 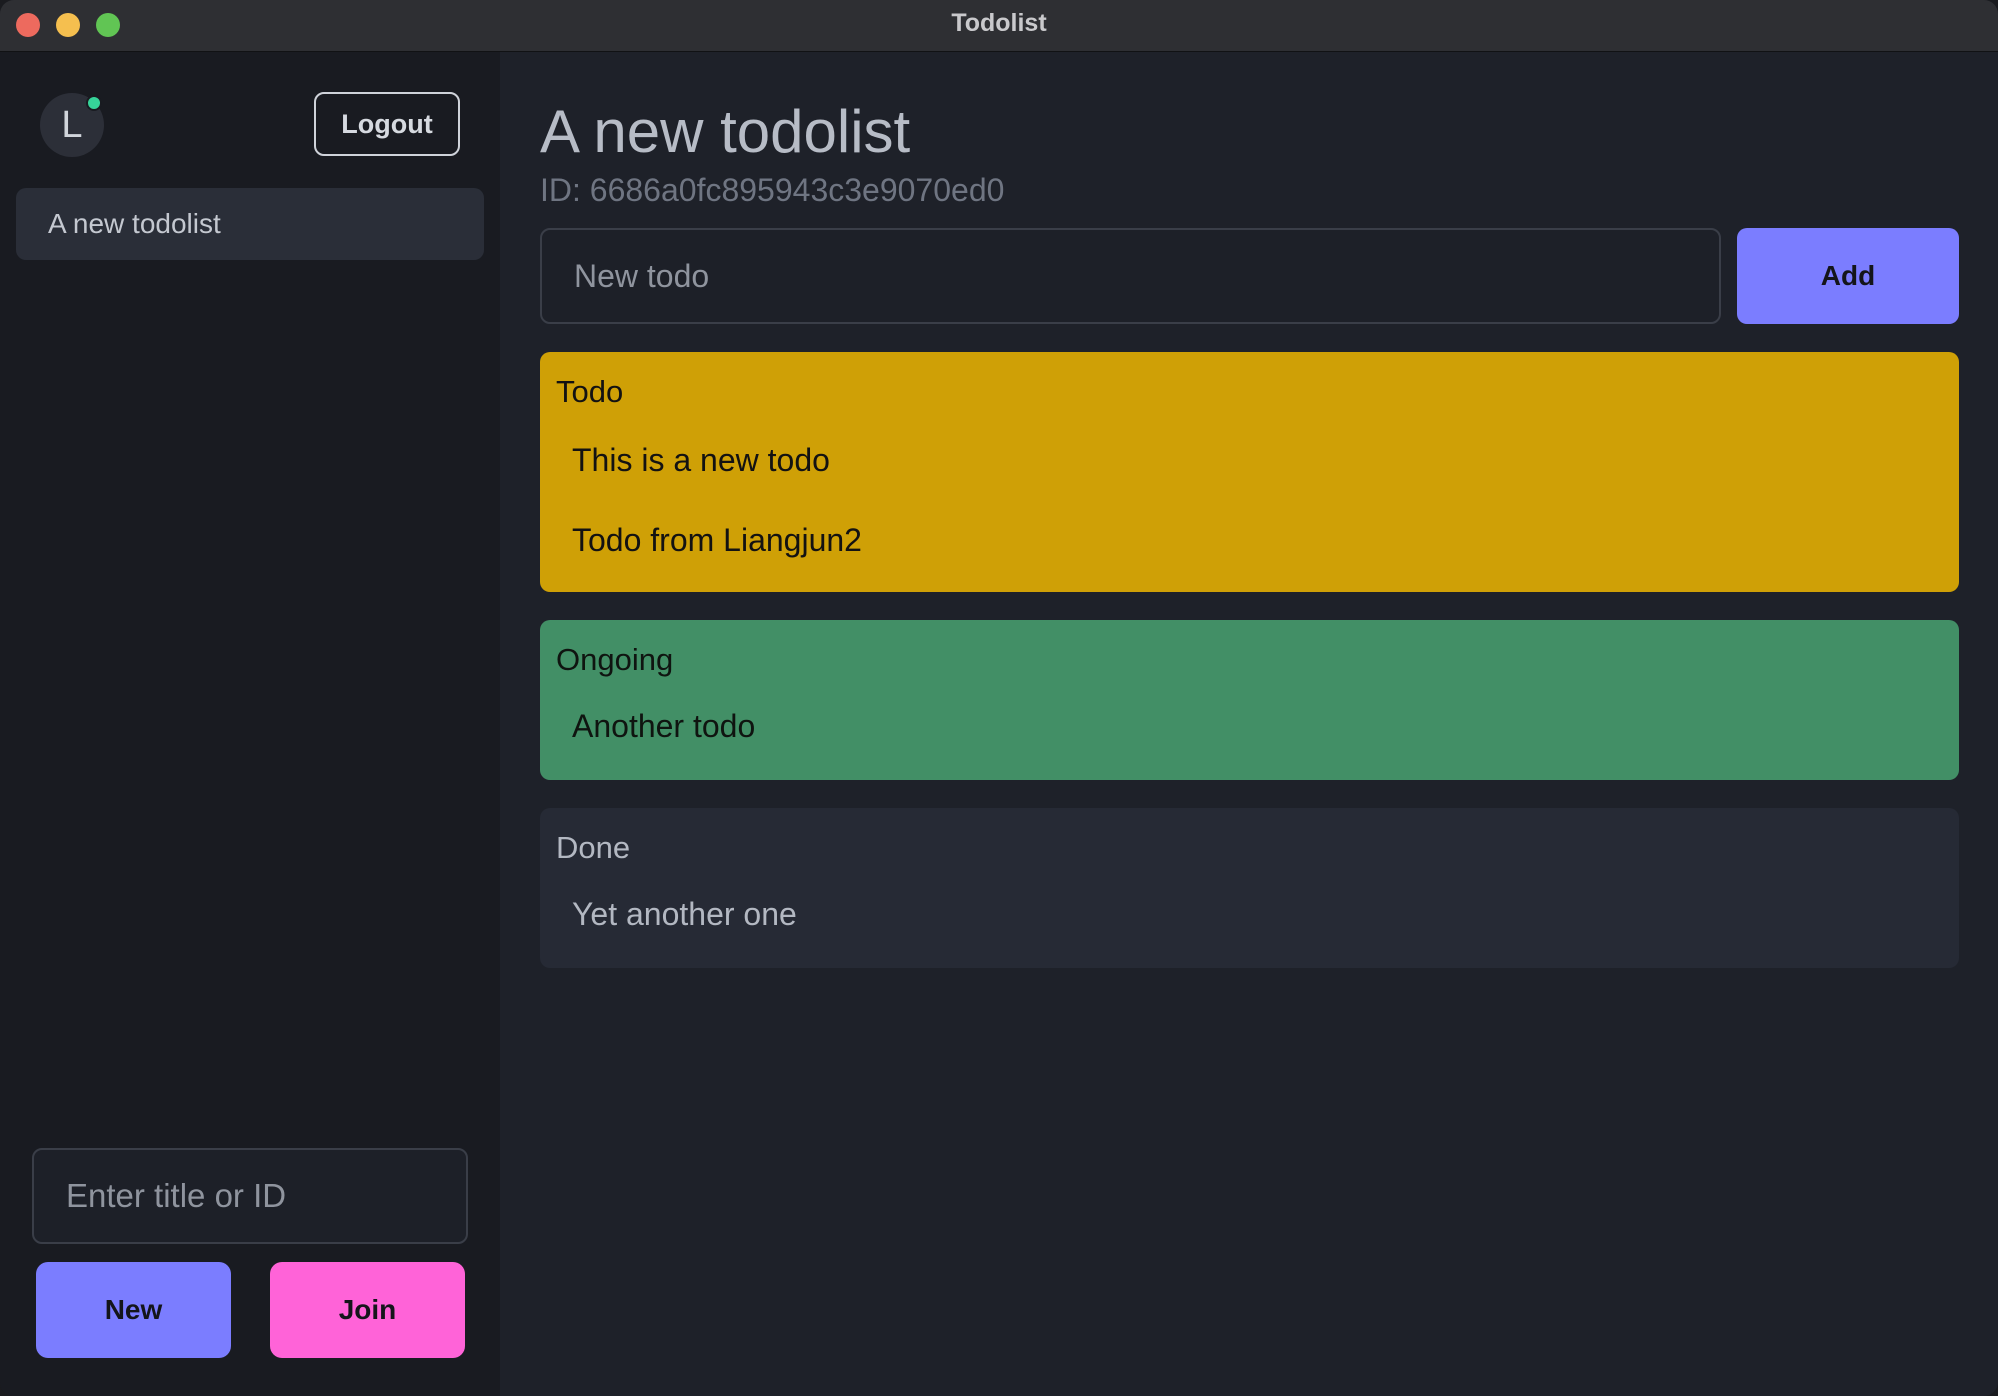 What do you see at coordinates (367, 1310) in the screenshot?
I see `join-button: Join` at bounding box center [367, 1310].